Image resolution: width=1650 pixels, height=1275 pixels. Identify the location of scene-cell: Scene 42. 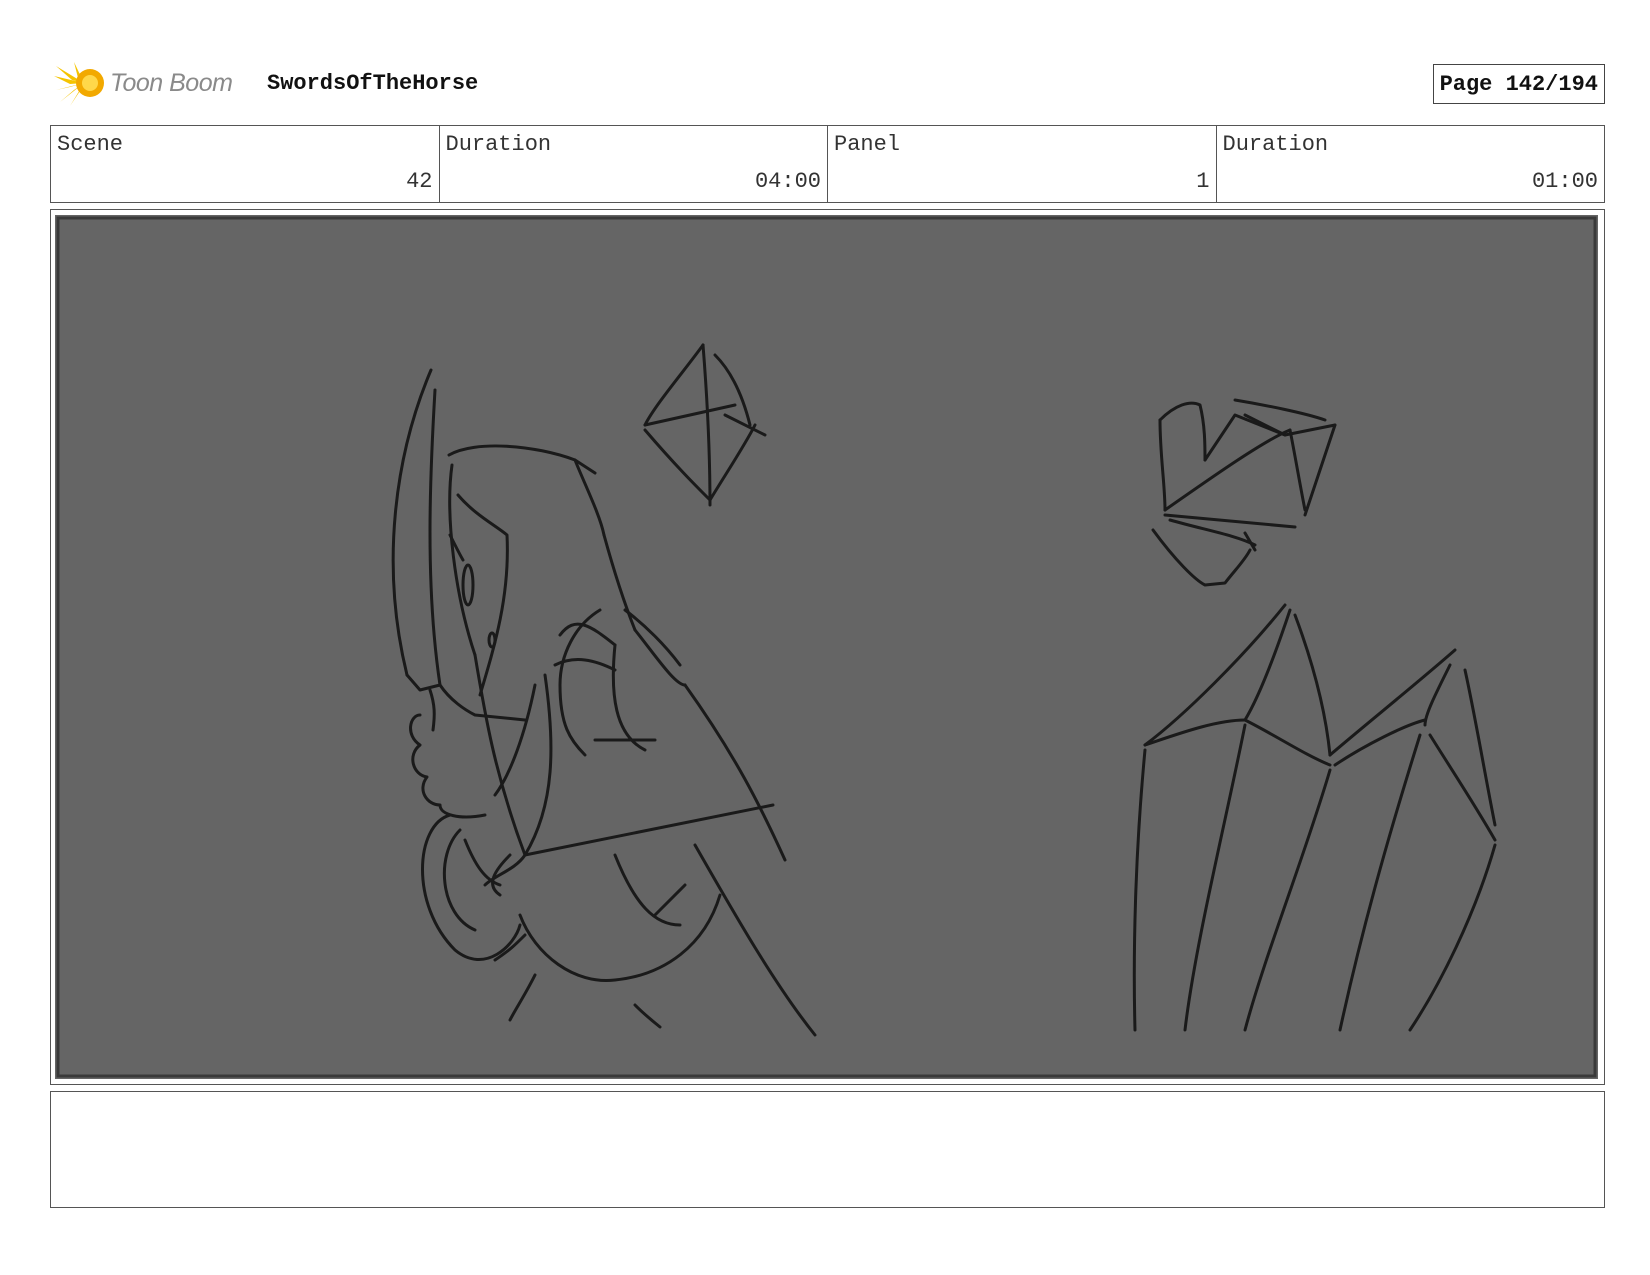
(245, 164).